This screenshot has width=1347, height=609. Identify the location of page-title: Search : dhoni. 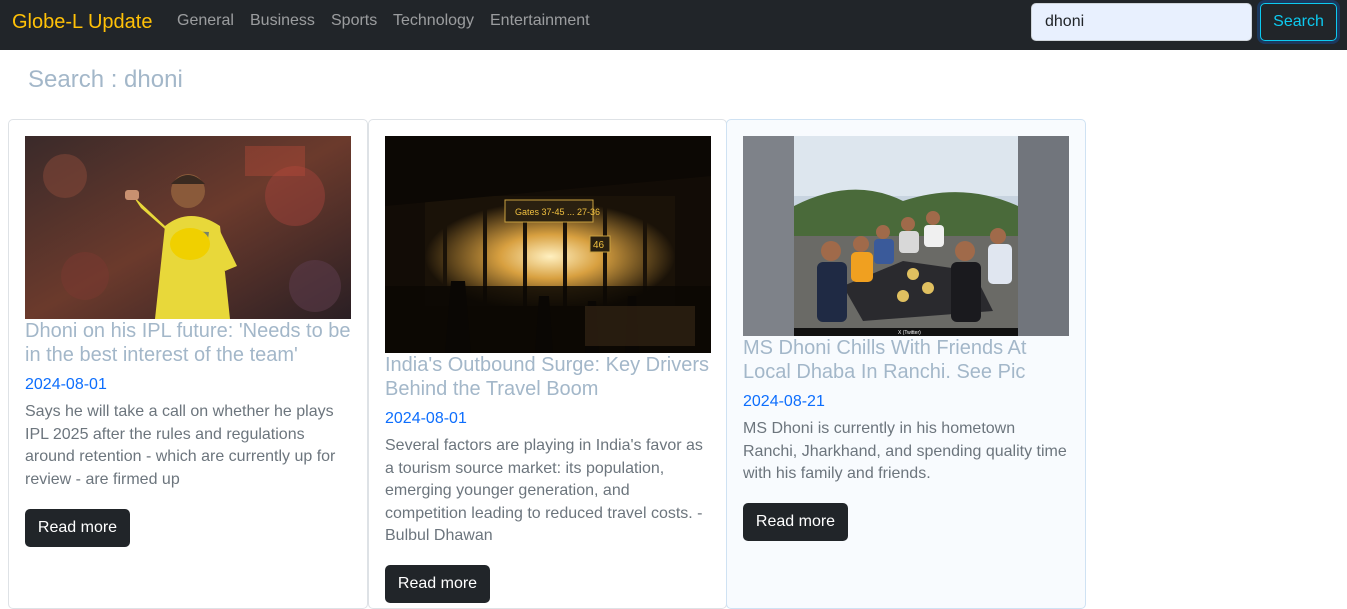
(105, 79).